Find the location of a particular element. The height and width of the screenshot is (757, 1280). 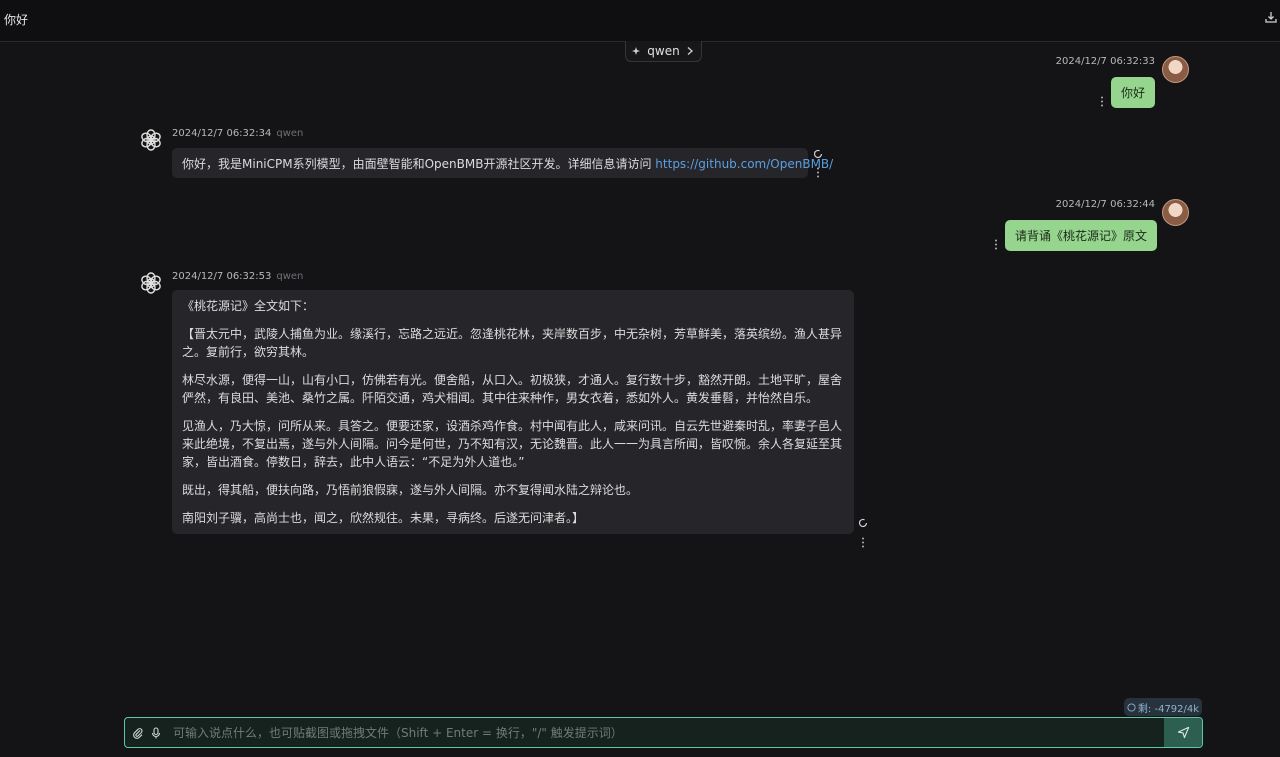

message-paragraph: 既出，得其船，便扶向路，乃悟前狼假寐，遂与外人间隔。亦不复得闻水陆之辩论也。 is located at coordinates (410, 490).